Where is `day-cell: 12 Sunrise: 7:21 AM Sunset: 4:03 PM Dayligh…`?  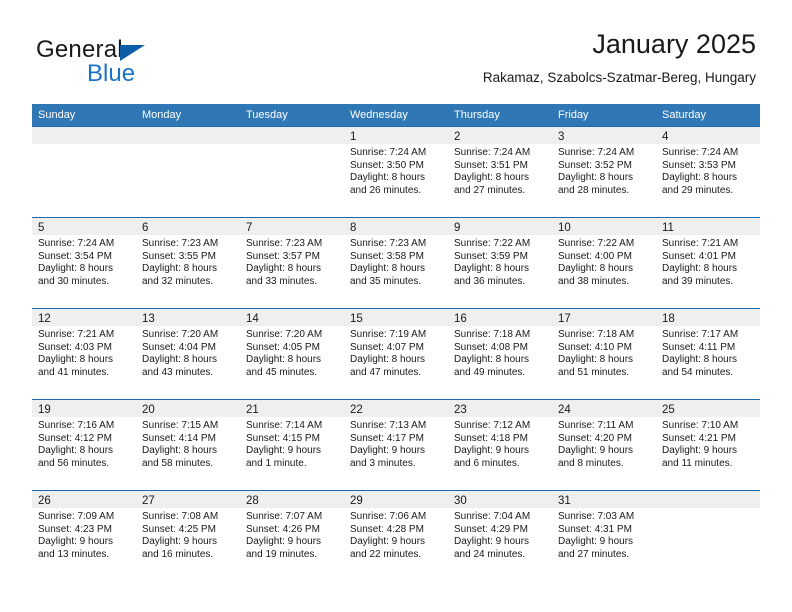
day-cell: 12 Sunrise: 7:21 AM Sunset: 4:03 PM Dayligh… is located at coordinates (84, 354).